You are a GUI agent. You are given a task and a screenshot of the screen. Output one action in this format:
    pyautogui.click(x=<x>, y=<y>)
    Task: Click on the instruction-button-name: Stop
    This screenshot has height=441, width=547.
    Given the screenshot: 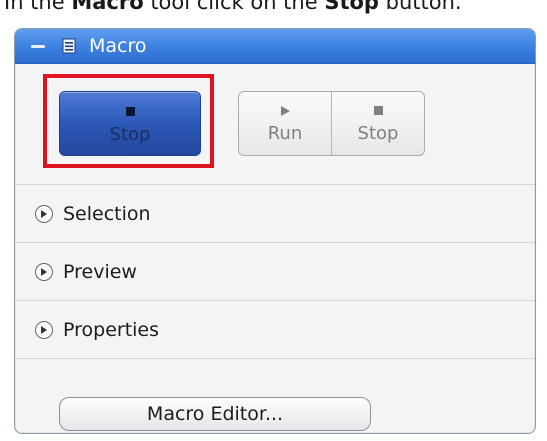 What is the action you would take?
    pyautogui.click(x=351, y=7)
    